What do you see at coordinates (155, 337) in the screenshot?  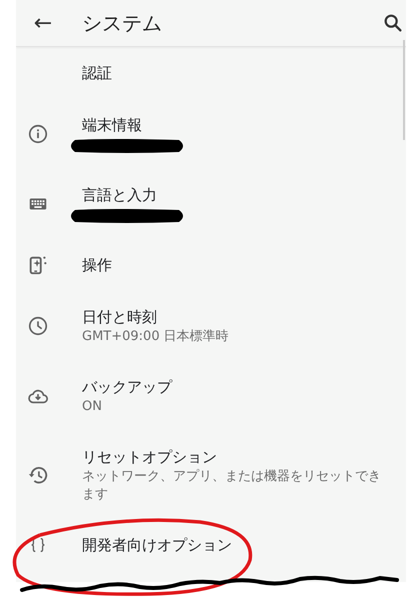 I see `item-summary: GMT+09:00 日本標準時` at bounding box center [155, 337].